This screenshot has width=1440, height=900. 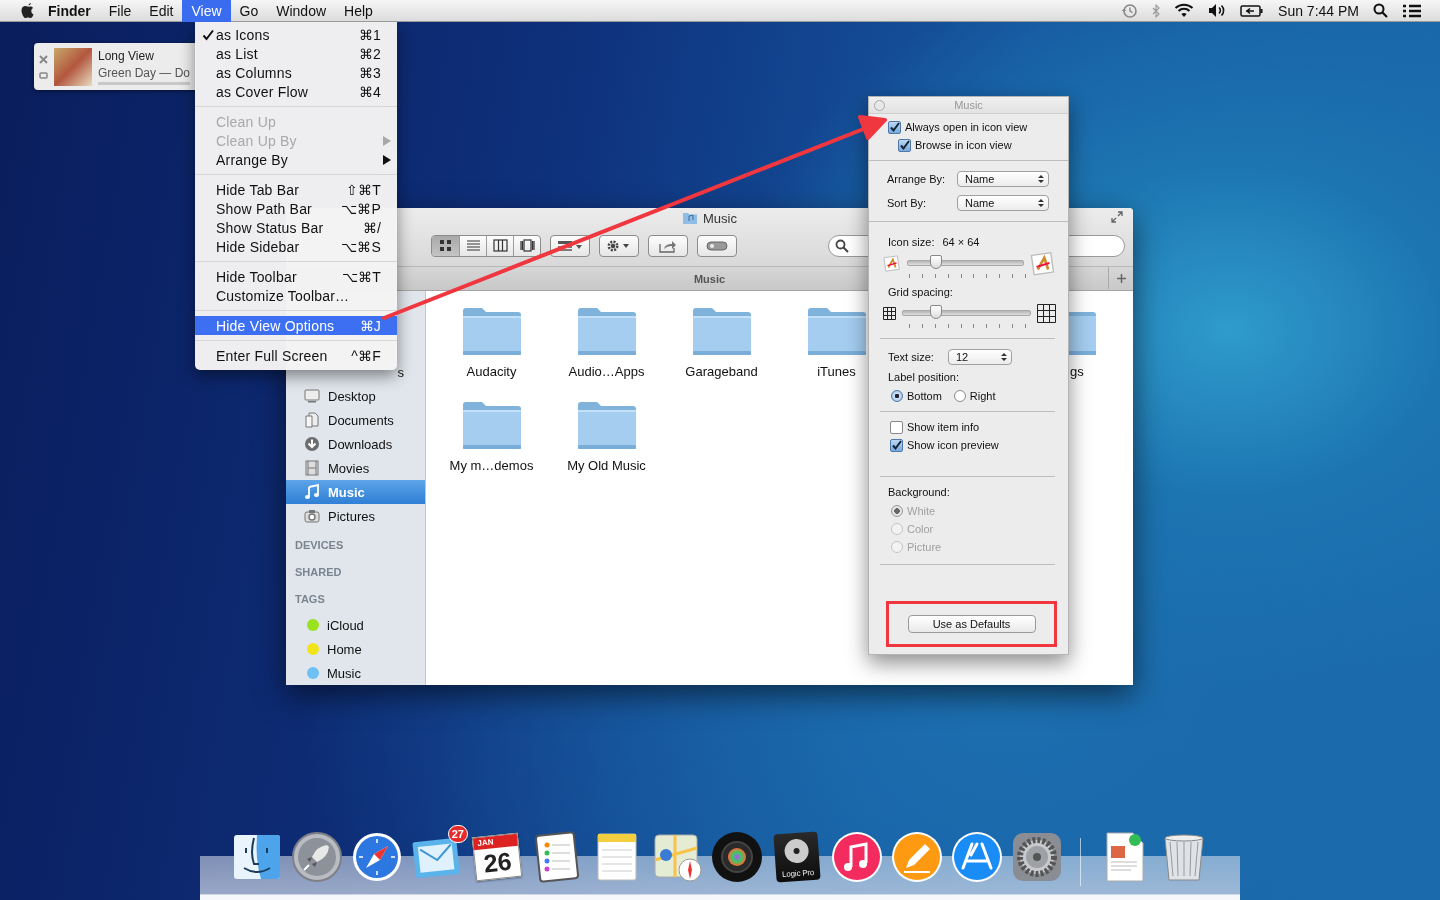 What do you see at coordinates (491, 371) in the screenshot?
I see `file-name: Audacity` at bounding box center [491, 371].